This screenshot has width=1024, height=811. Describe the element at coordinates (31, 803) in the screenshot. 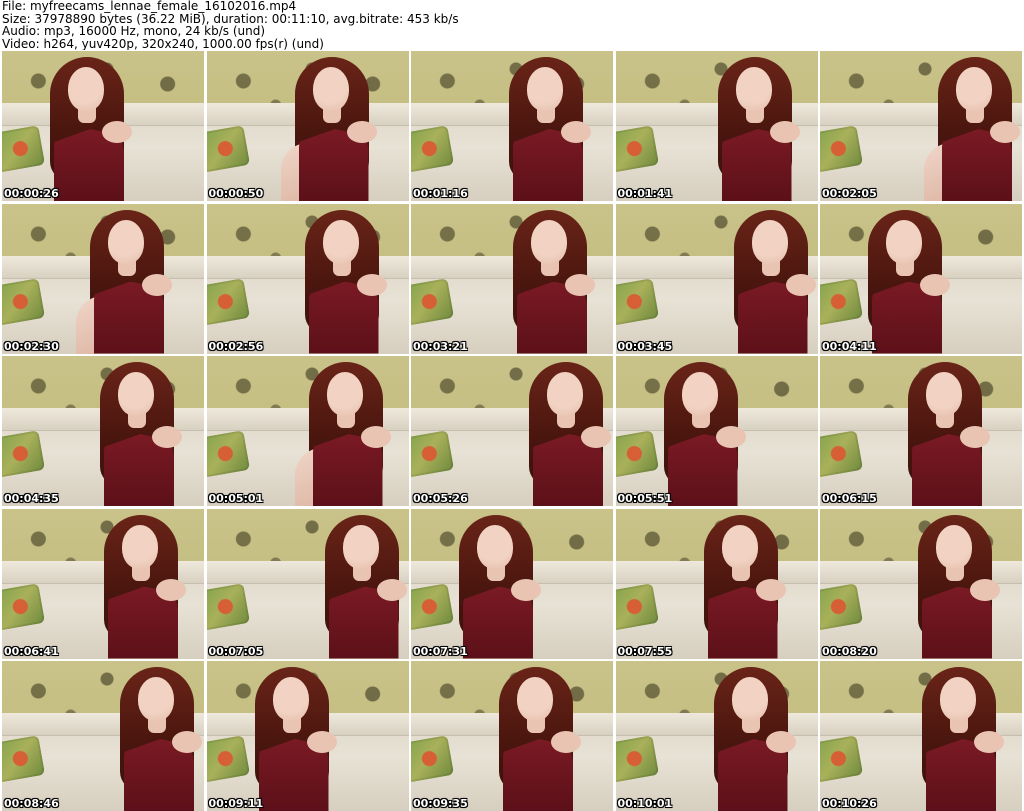

I see `thumbnail-timestamp: 00:08:46` at that location.